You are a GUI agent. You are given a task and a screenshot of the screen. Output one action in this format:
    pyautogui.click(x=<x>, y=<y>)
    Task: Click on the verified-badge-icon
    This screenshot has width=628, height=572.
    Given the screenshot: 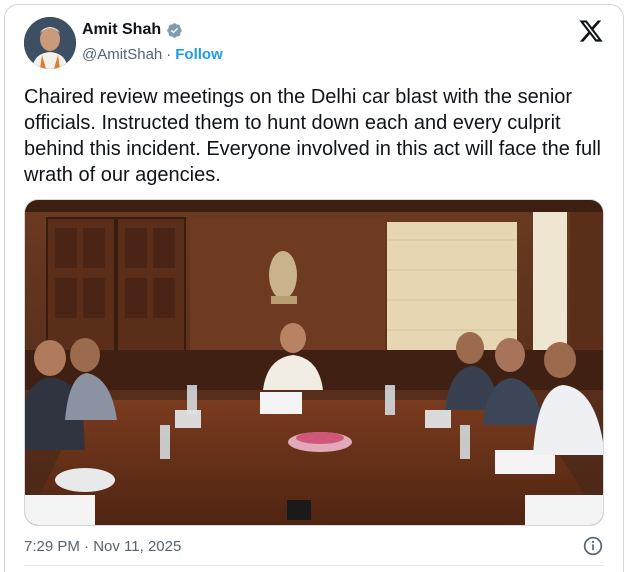 What is the action you would take?
    pyautogui.click(x=174, y=30)
    